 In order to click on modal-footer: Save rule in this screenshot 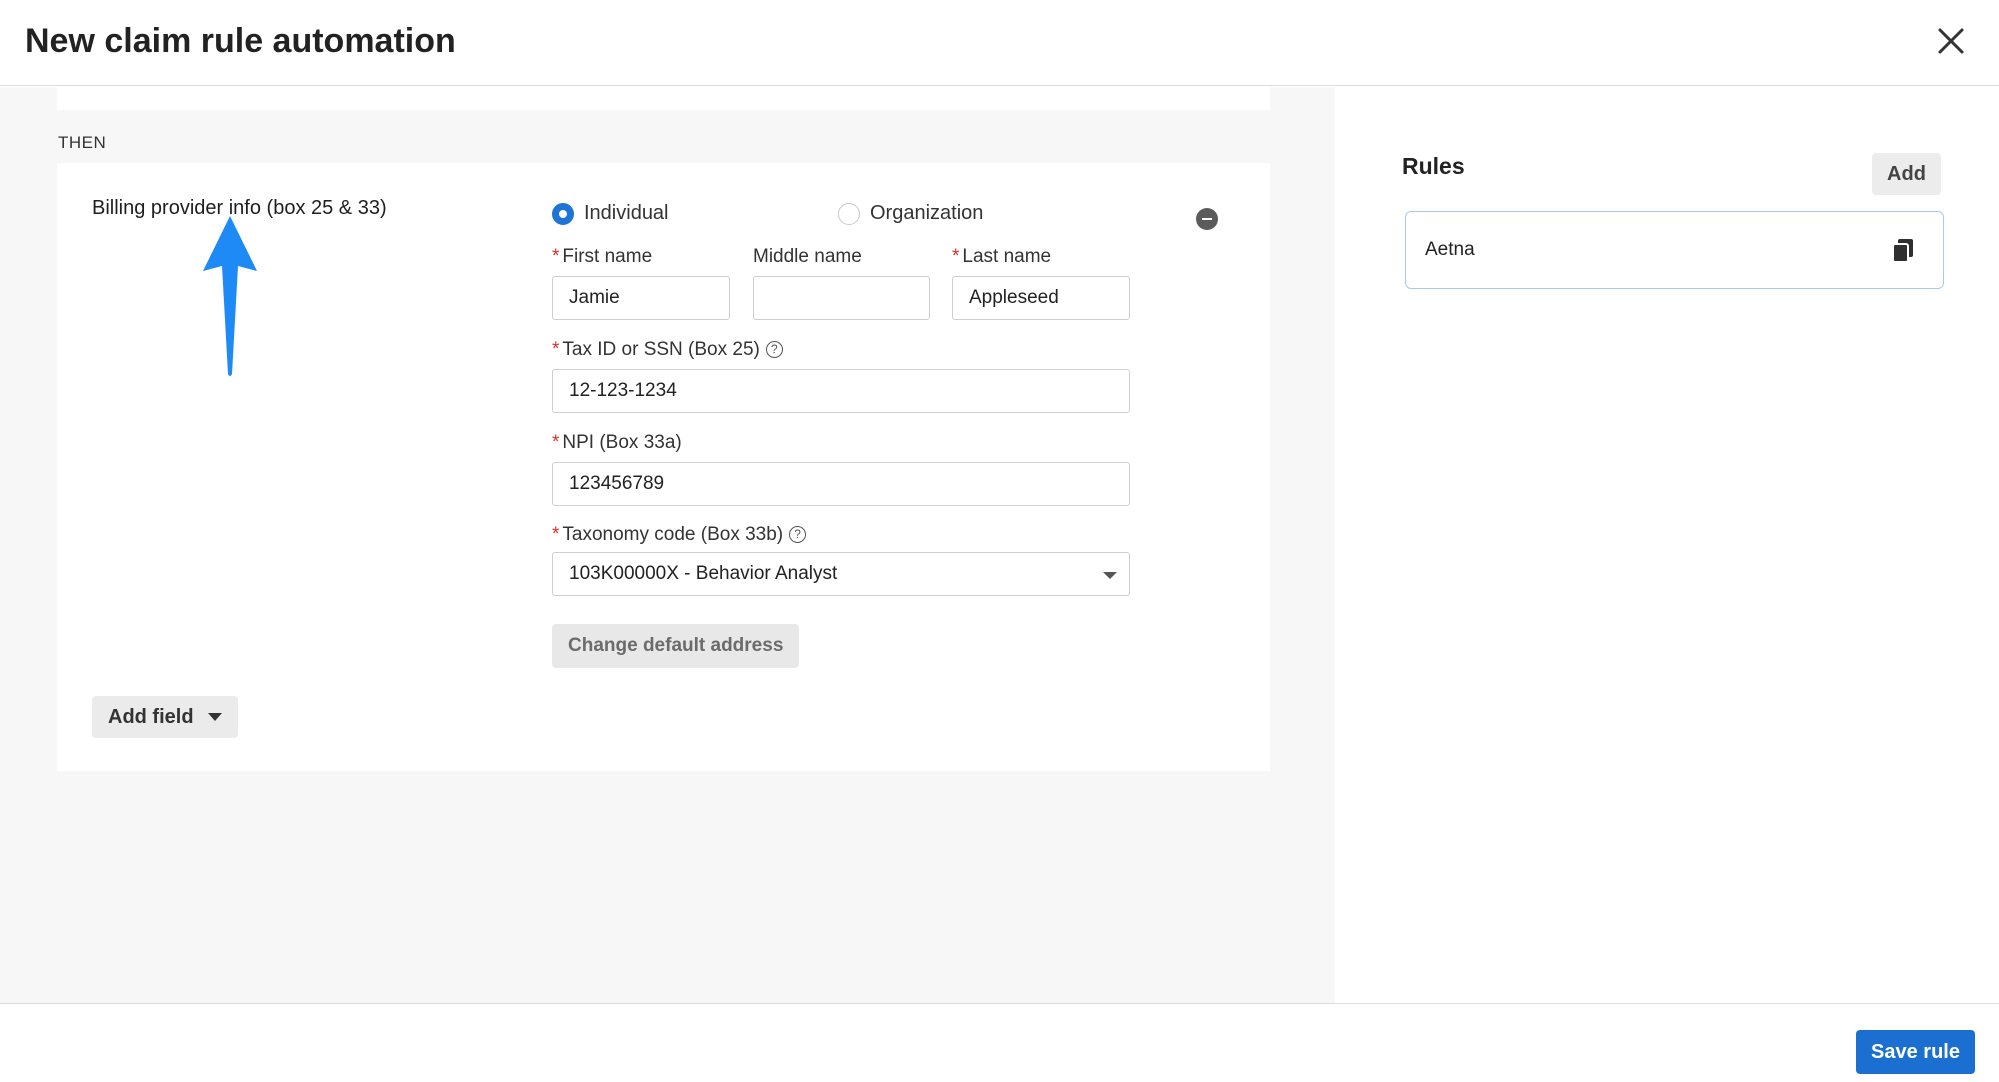, I will do `click(999, 1042)`.